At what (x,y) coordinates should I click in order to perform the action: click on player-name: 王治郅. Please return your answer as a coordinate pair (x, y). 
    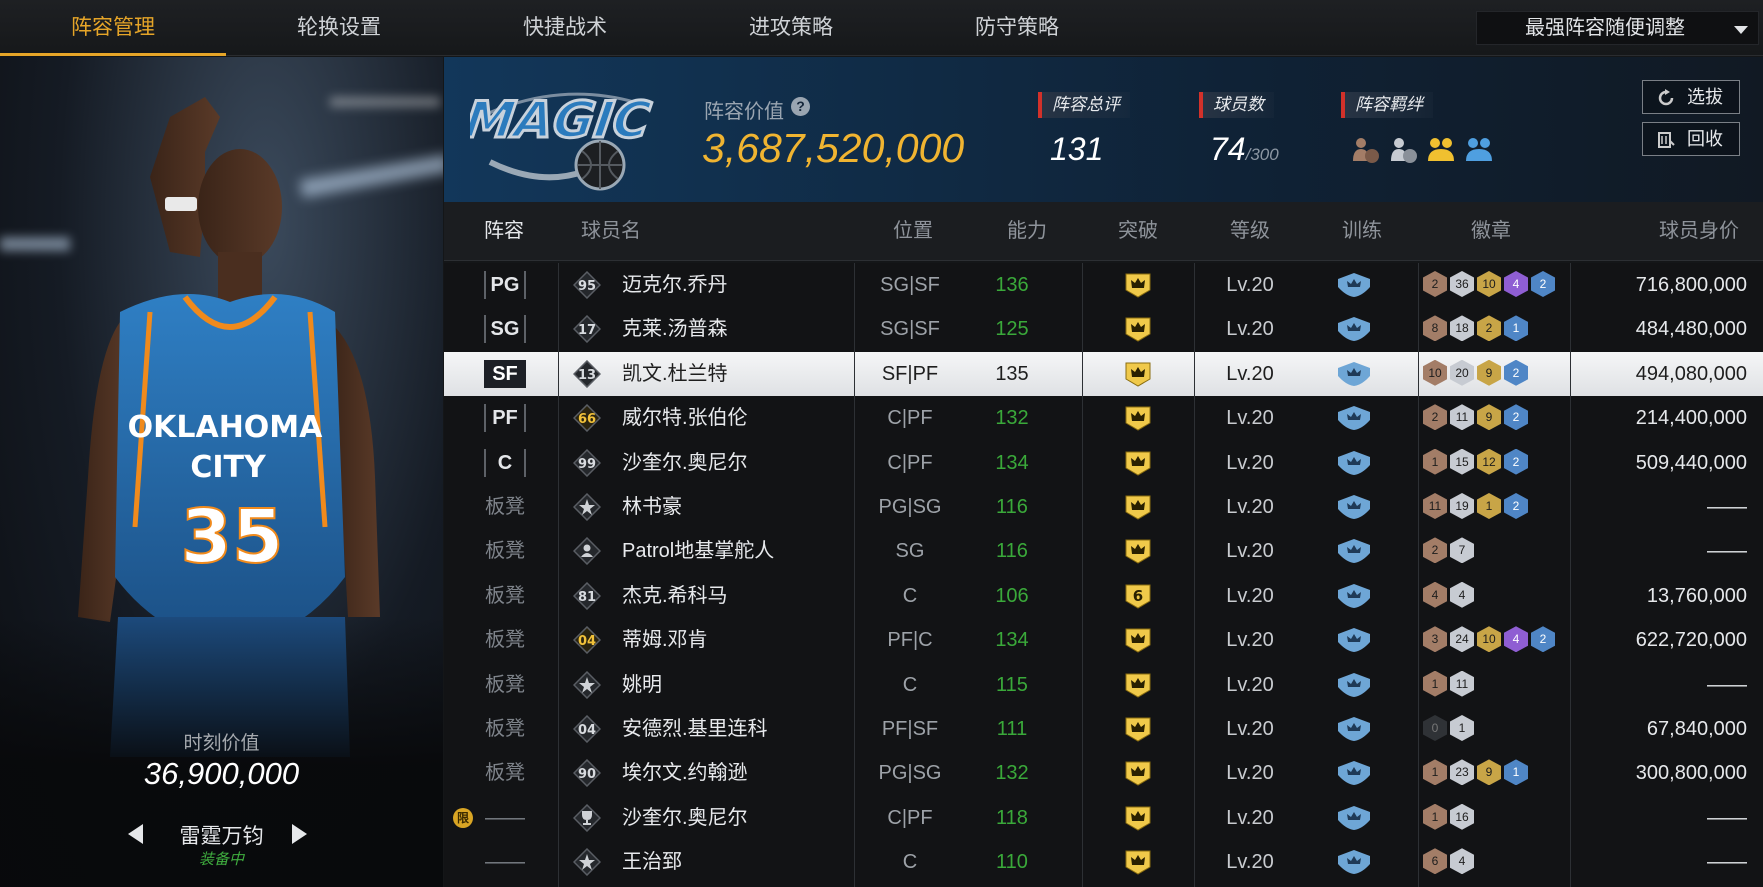
    Looking at the image, I should click on (652, 862).